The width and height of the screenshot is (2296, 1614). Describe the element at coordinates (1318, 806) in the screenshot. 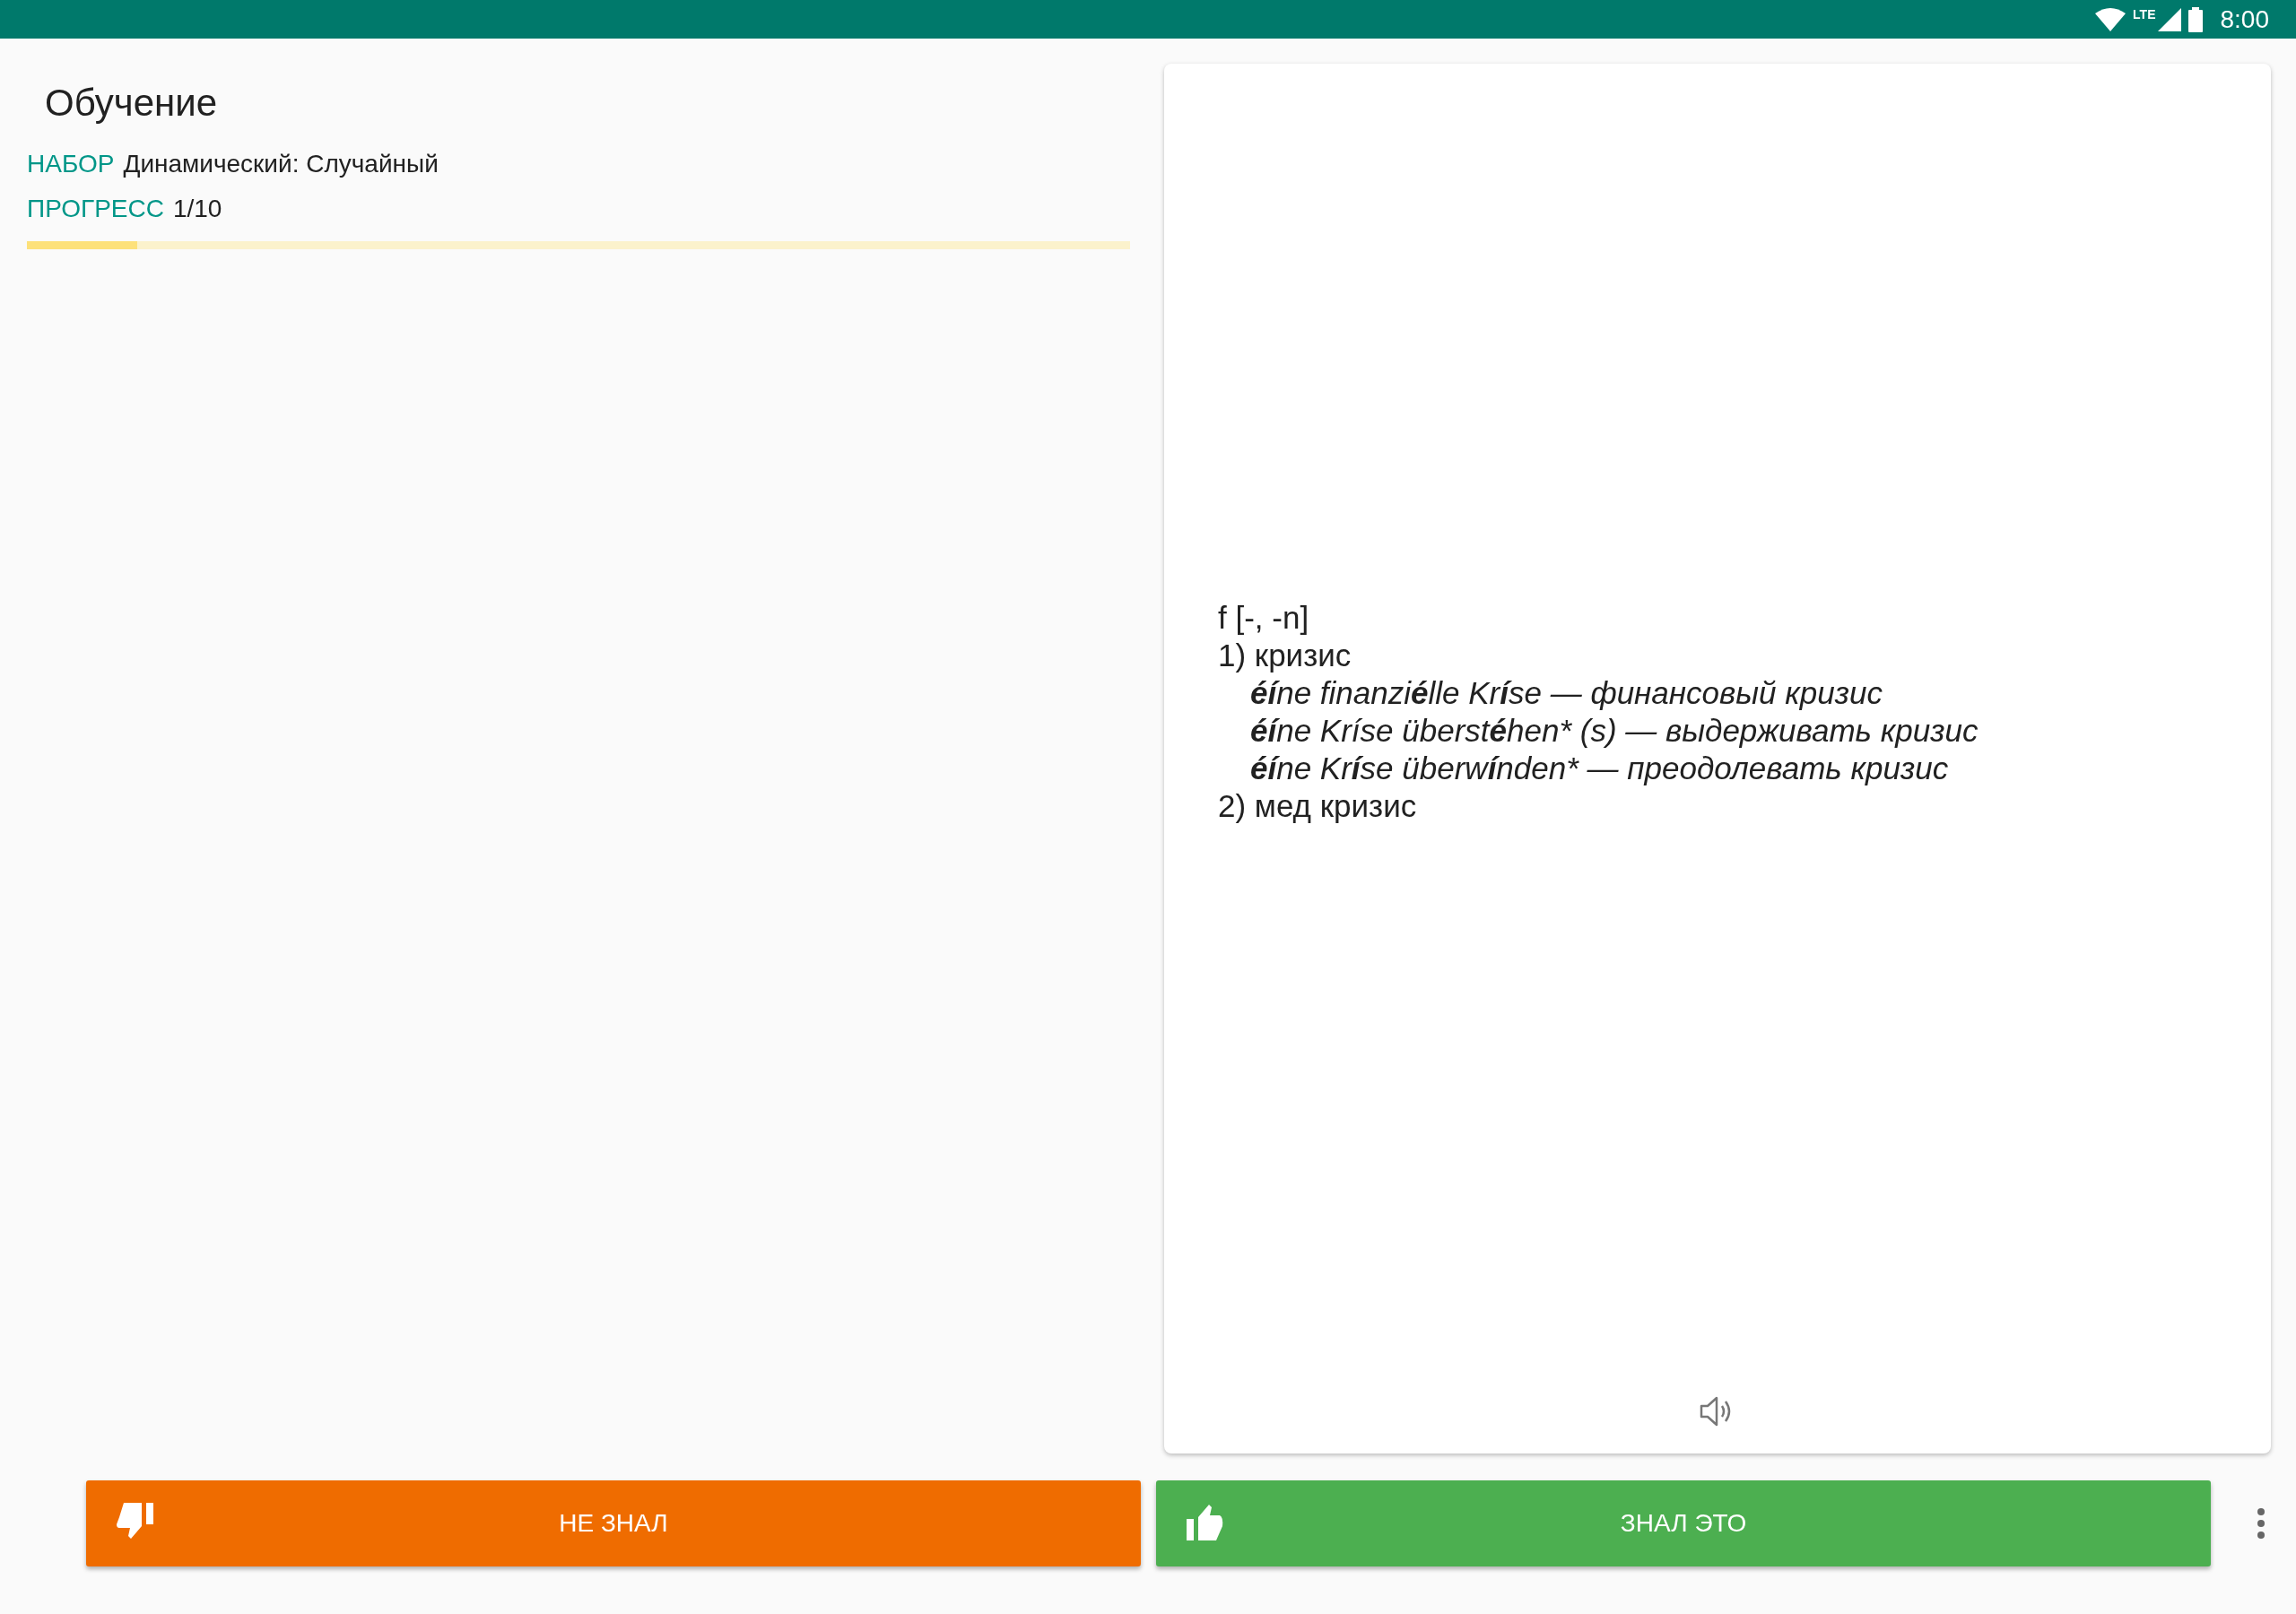

I see `card-text-line: 2) мед кризис` at that location.